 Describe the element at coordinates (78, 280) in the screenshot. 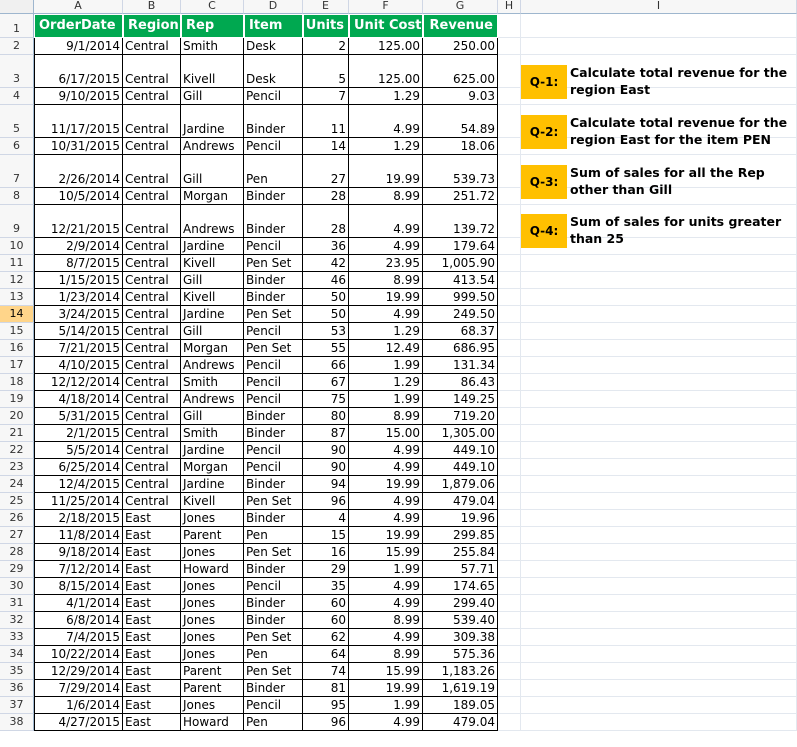

I see `table-cell: 1/15/2015` at that location.